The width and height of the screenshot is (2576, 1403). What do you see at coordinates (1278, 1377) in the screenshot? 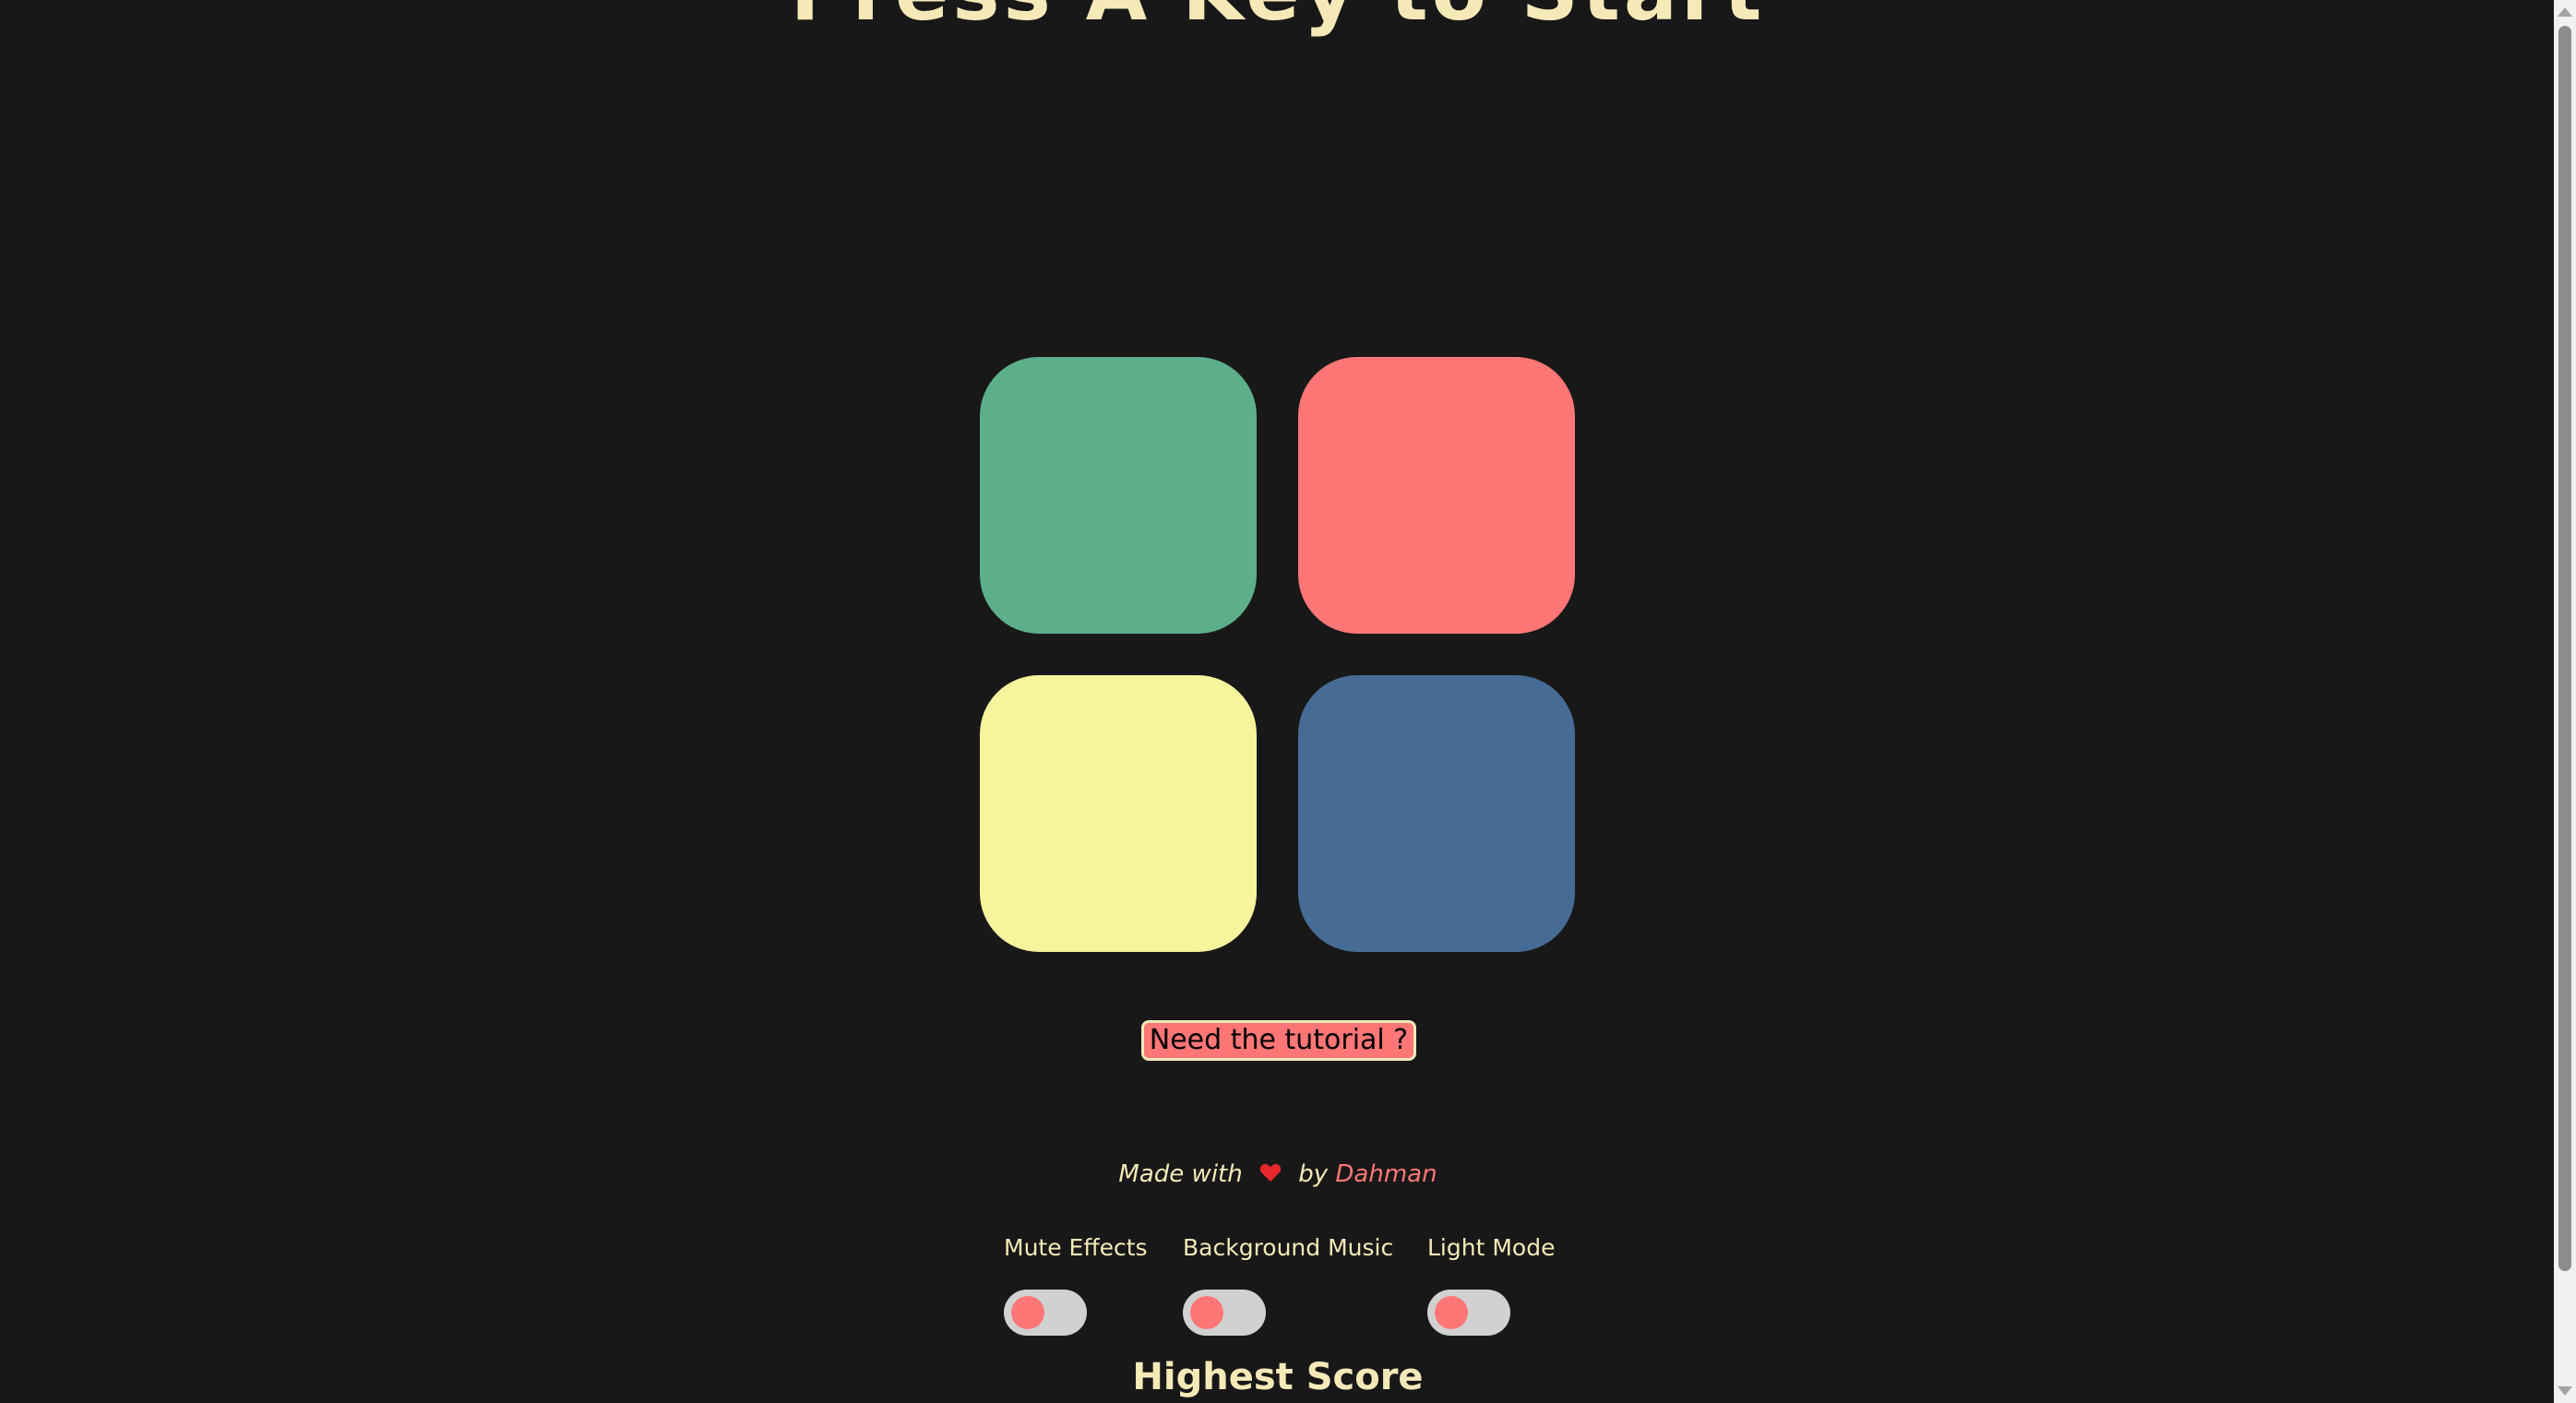
I see `highest-score-heading: Highest Score` at bounding box center [1278, 1377].